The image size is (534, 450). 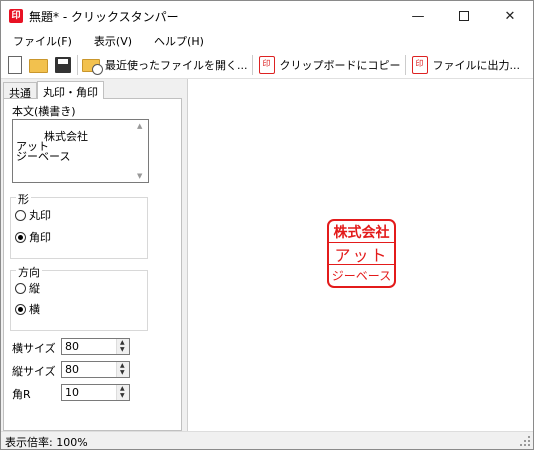 What do you see at coordinates (267, 440) in the screenshot?
I see `status-bar: 表示倍率: 100%` at bounding box center [267, 440].